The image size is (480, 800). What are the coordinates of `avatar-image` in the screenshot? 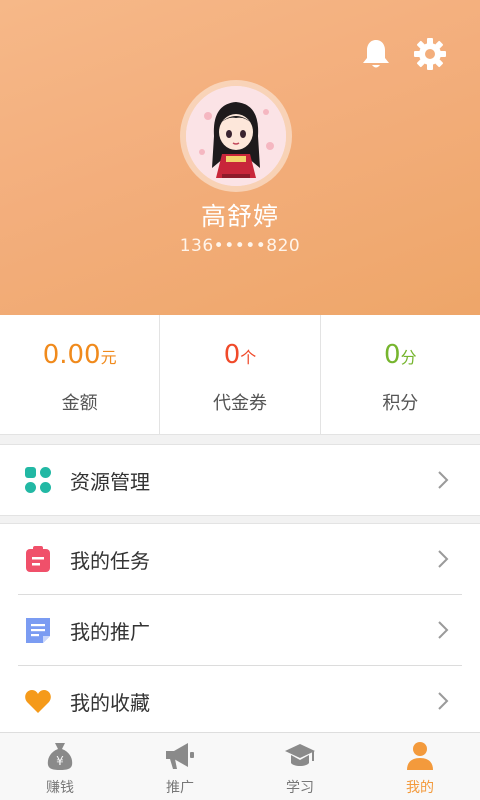 It's located at (236, 136).